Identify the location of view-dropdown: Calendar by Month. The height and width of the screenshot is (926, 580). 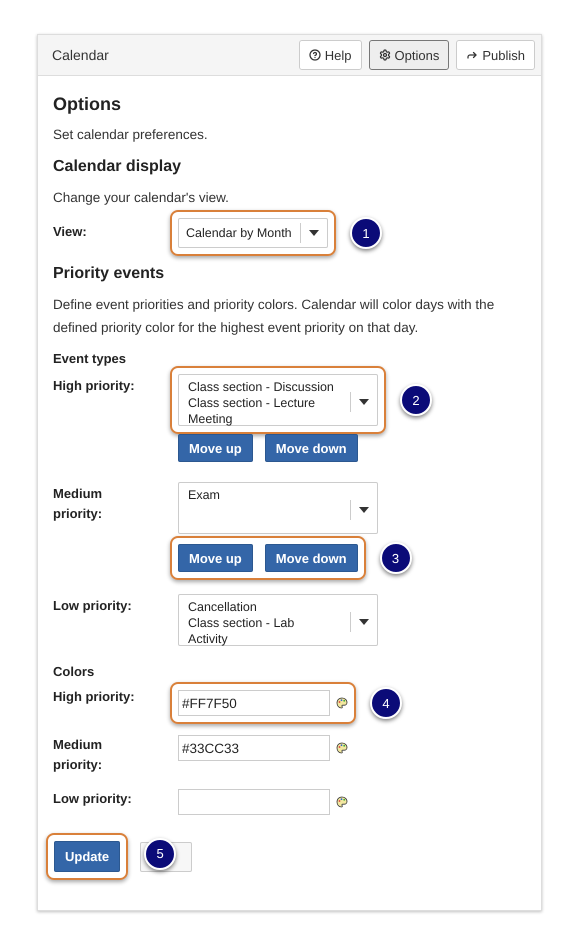
(253, 233).